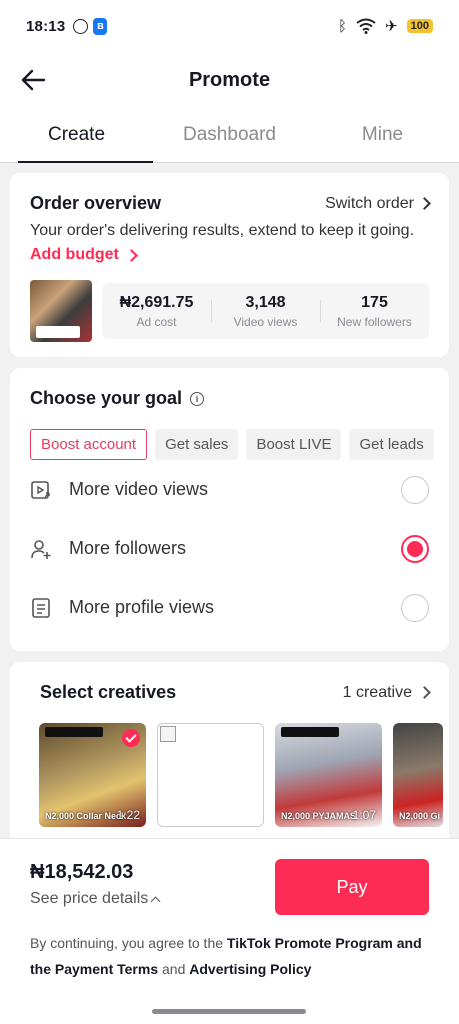 Image resolution: width=459 pixels, height=1024 pixels. Describe the element at coordinates (374, 302) in the screenshot. I see `stat-value: 175` at that location.